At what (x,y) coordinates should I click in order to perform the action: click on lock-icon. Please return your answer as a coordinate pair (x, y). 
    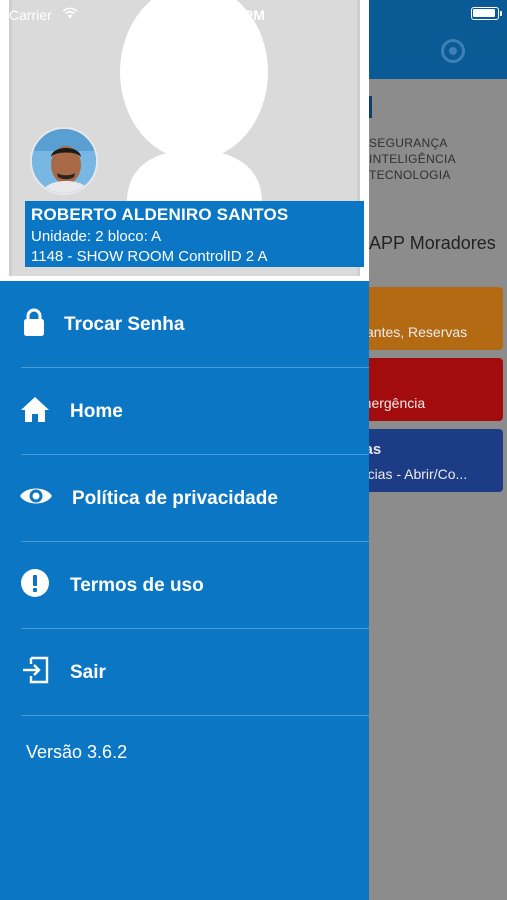
    Looking at the image, I should click on (34, 322).